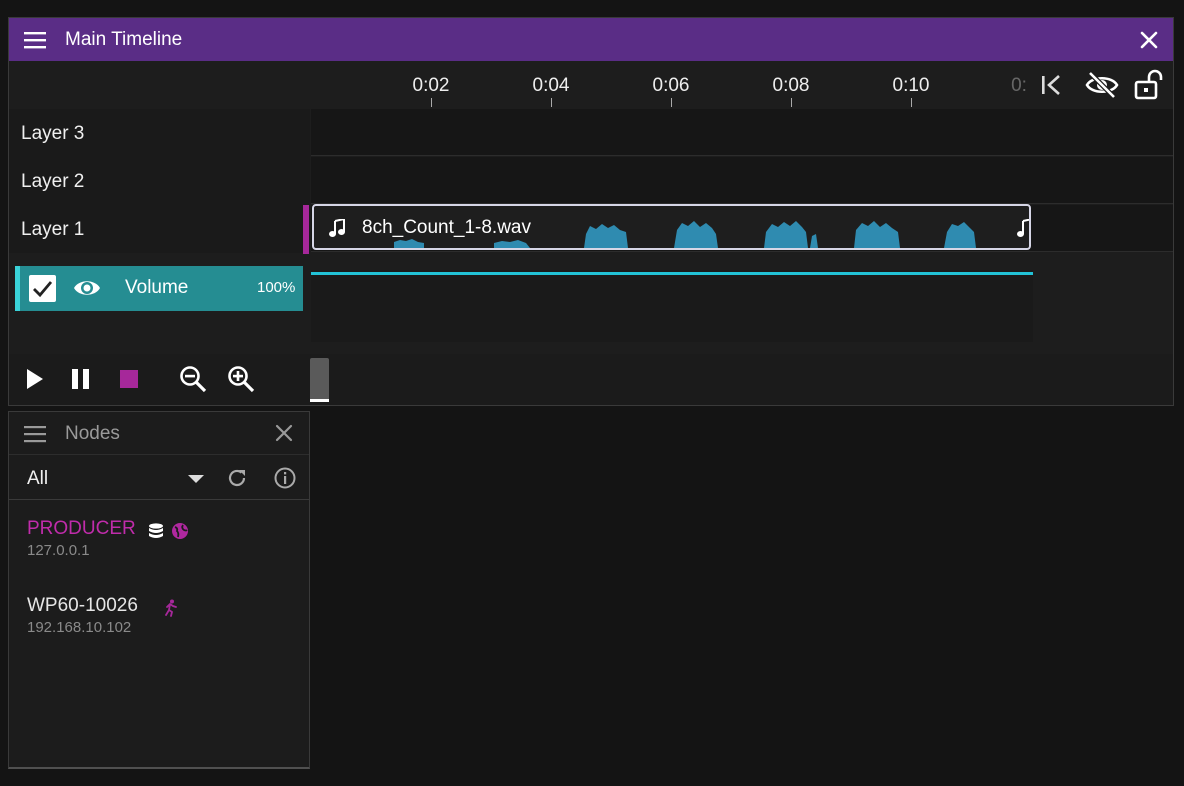  Describe the element at coordinates (1102, 85) in the screenshot. I see `visibility-off-icon` at that location.